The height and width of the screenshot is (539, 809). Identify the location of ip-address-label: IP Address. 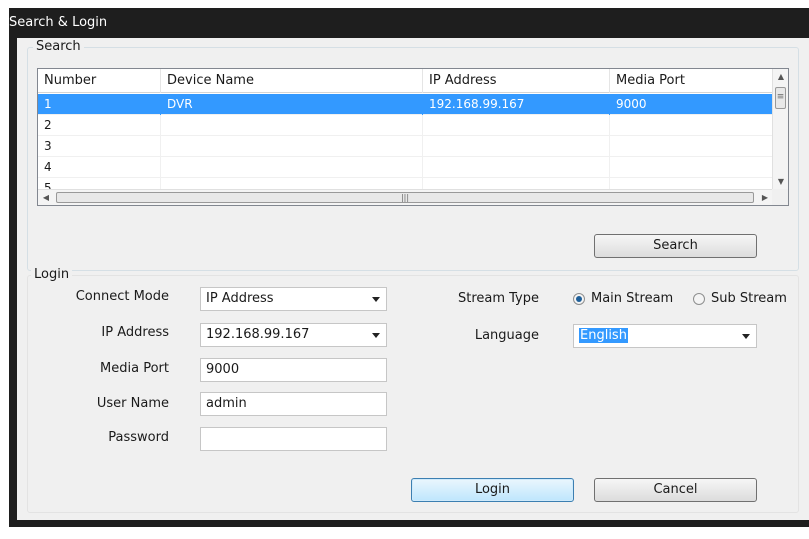
(135, 332).